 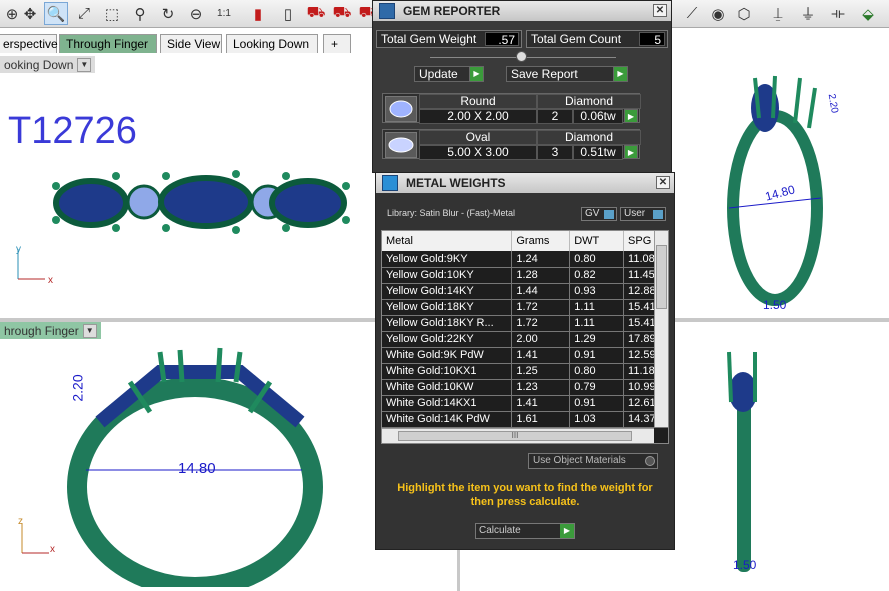 I want to click on cell-dwt: 1.29, so click(x=597, y=339).